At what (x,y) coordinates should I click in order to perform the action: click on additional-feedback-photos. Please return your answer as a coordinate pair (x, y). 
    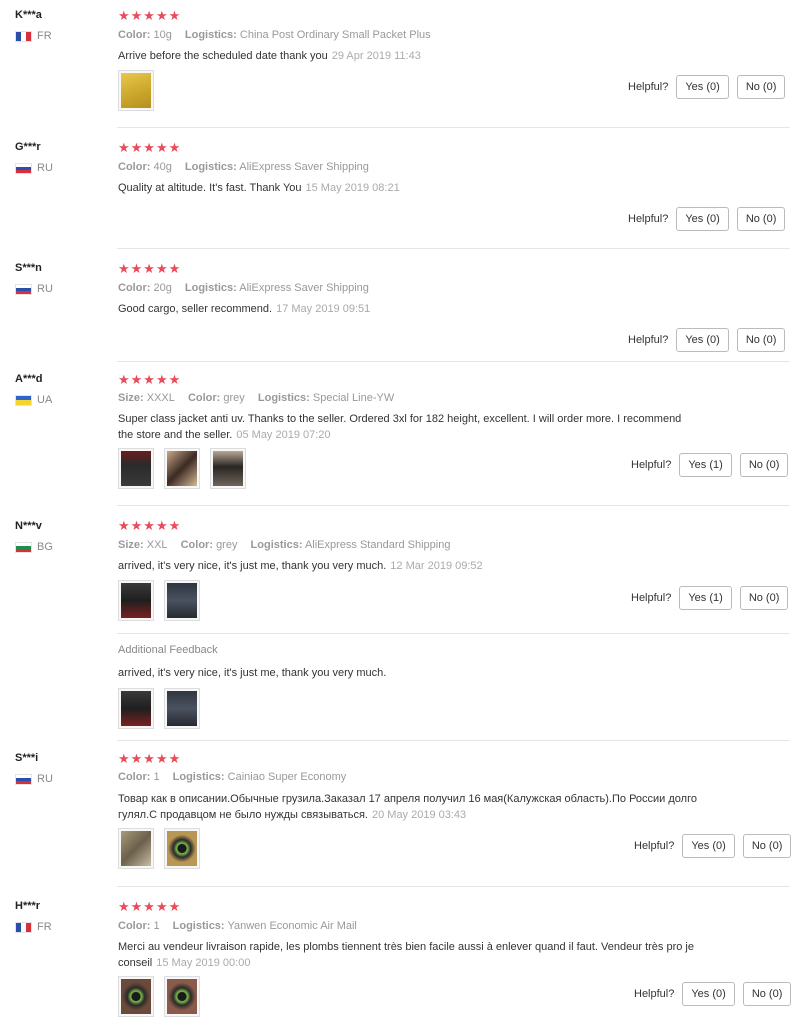
    Looking at the image, I should click on (159, 708).